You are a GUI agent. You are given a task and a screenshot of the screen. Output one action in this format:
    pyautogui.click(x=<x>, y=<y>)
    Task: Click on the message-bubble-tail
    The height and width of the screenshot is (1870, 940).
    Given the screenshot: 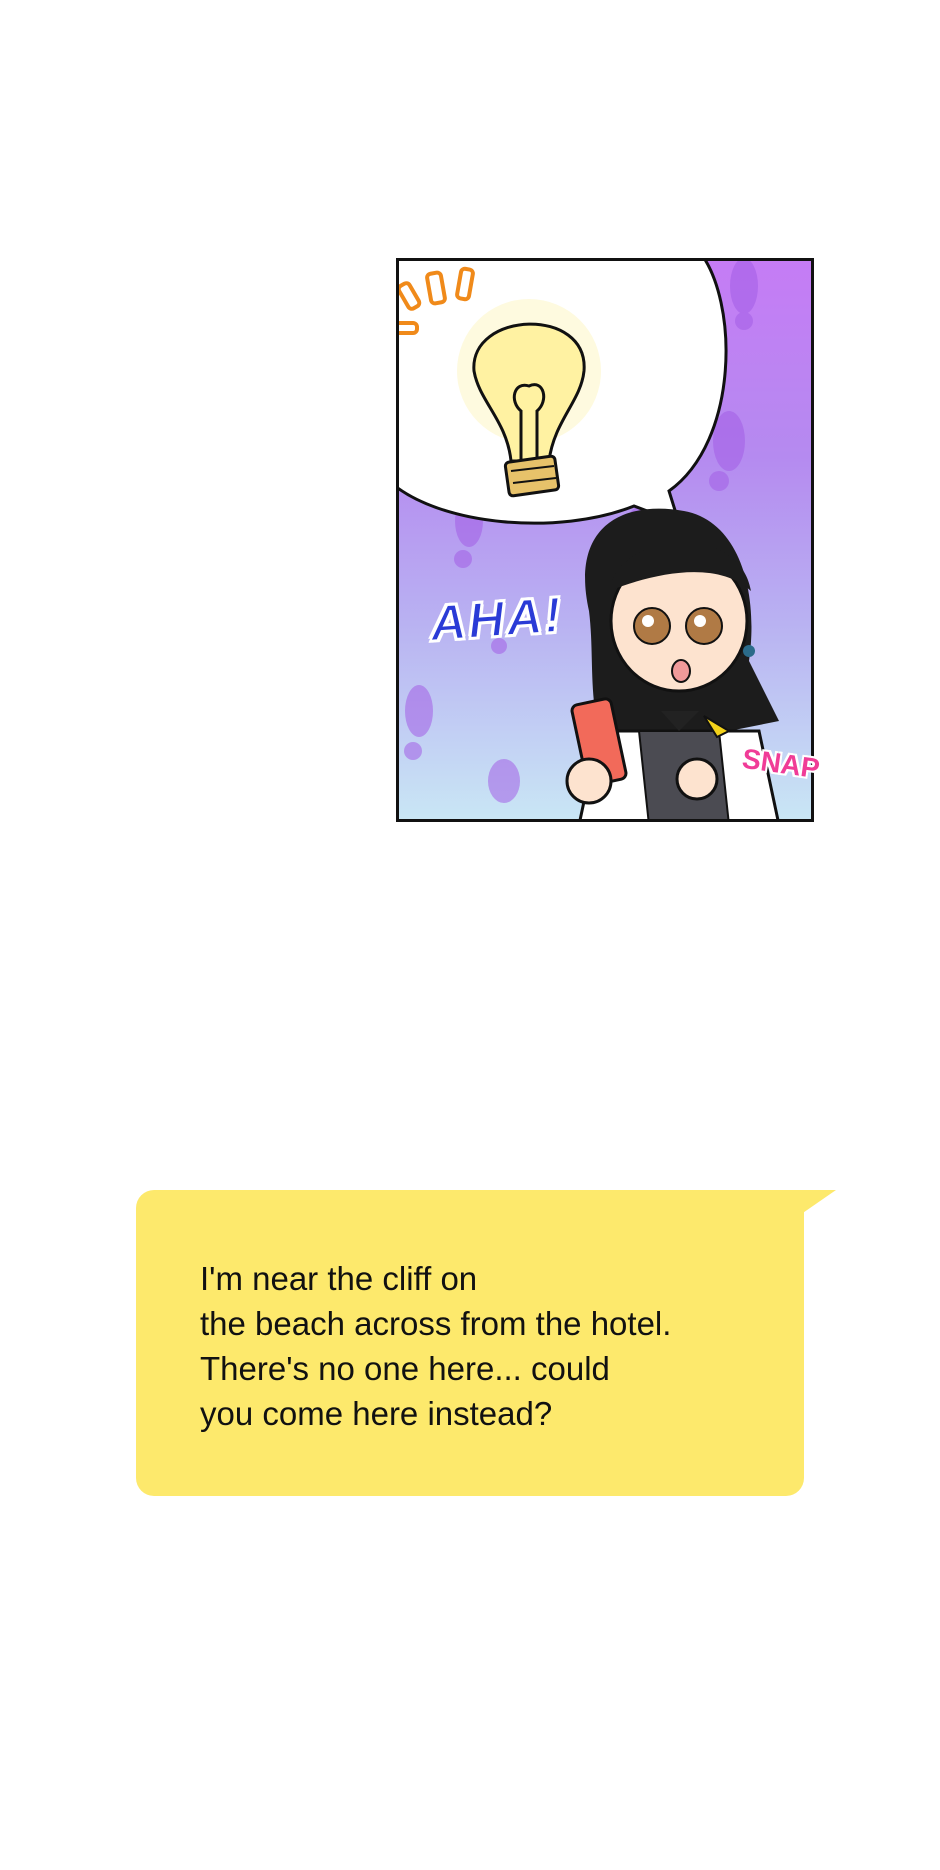 What is the action you would take?
    pyautogui.click(x=810, y=1208)
    